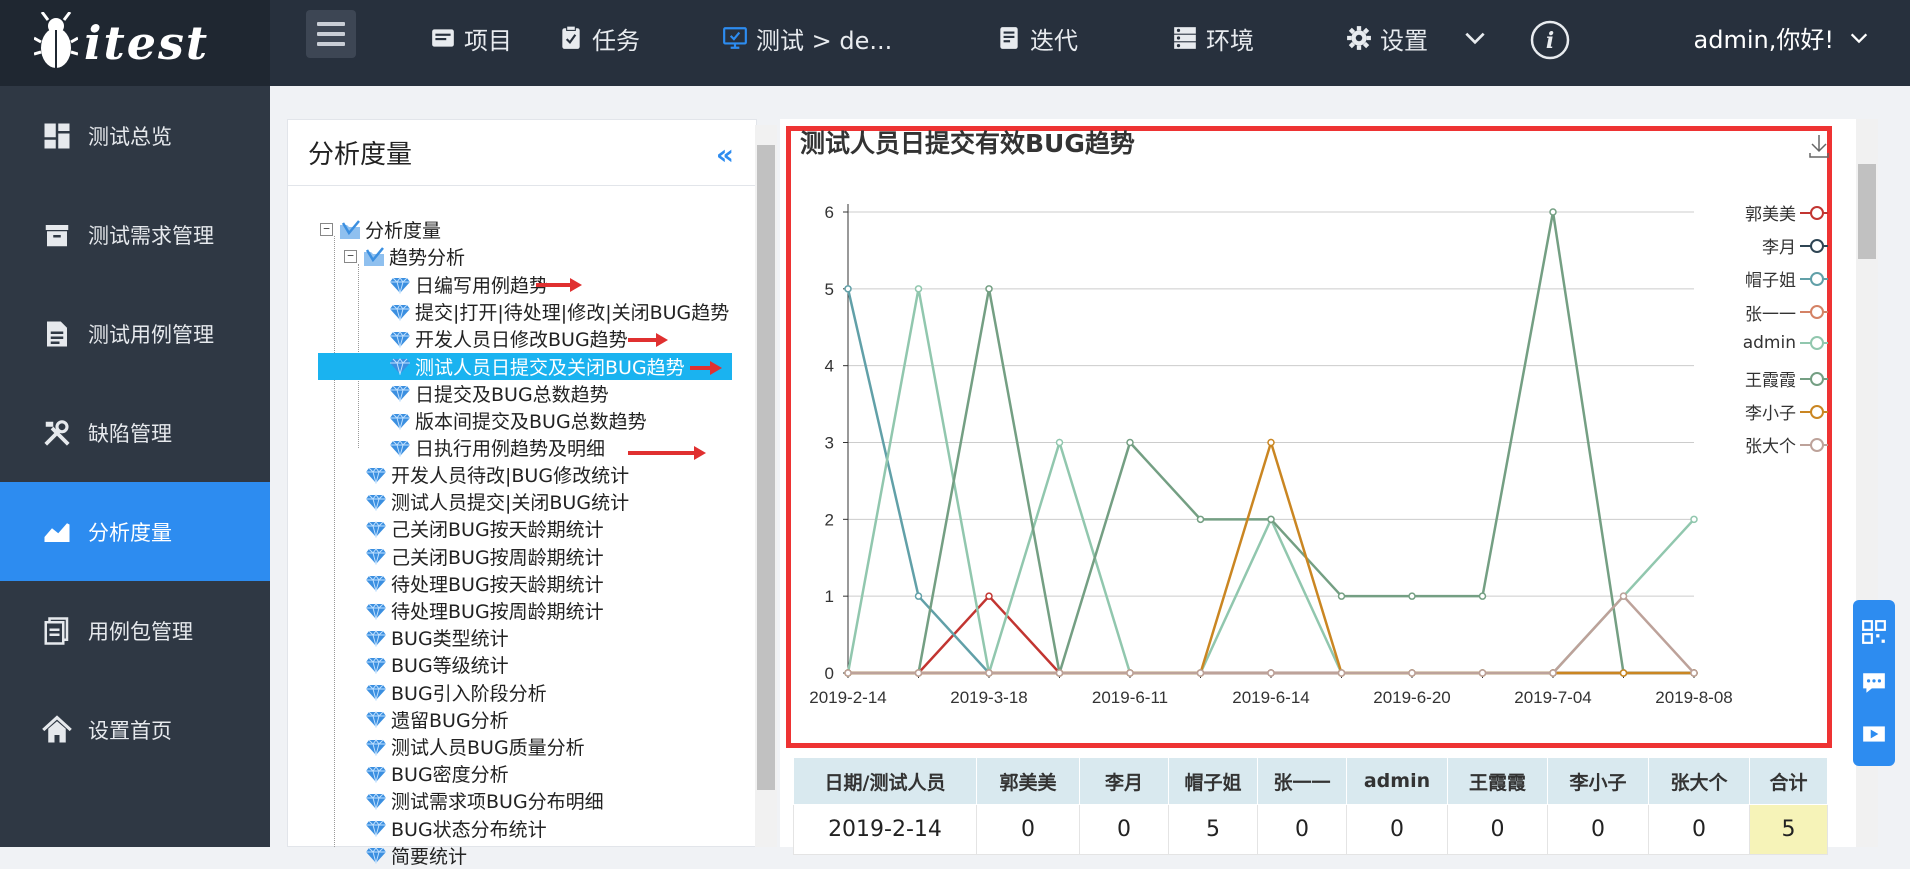 Image resolution: width=1910 pixels, height=869 pixels. What do you see at coordinates (1497, 781) in the screenshot?
I see `table-header-cell: 王霞霞` at bounding box center [1497, 781].